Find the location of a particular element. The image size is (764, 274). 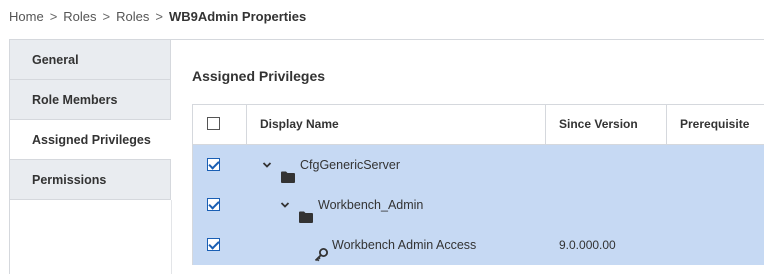

select-all-cell is located at coordinates (220, 124).